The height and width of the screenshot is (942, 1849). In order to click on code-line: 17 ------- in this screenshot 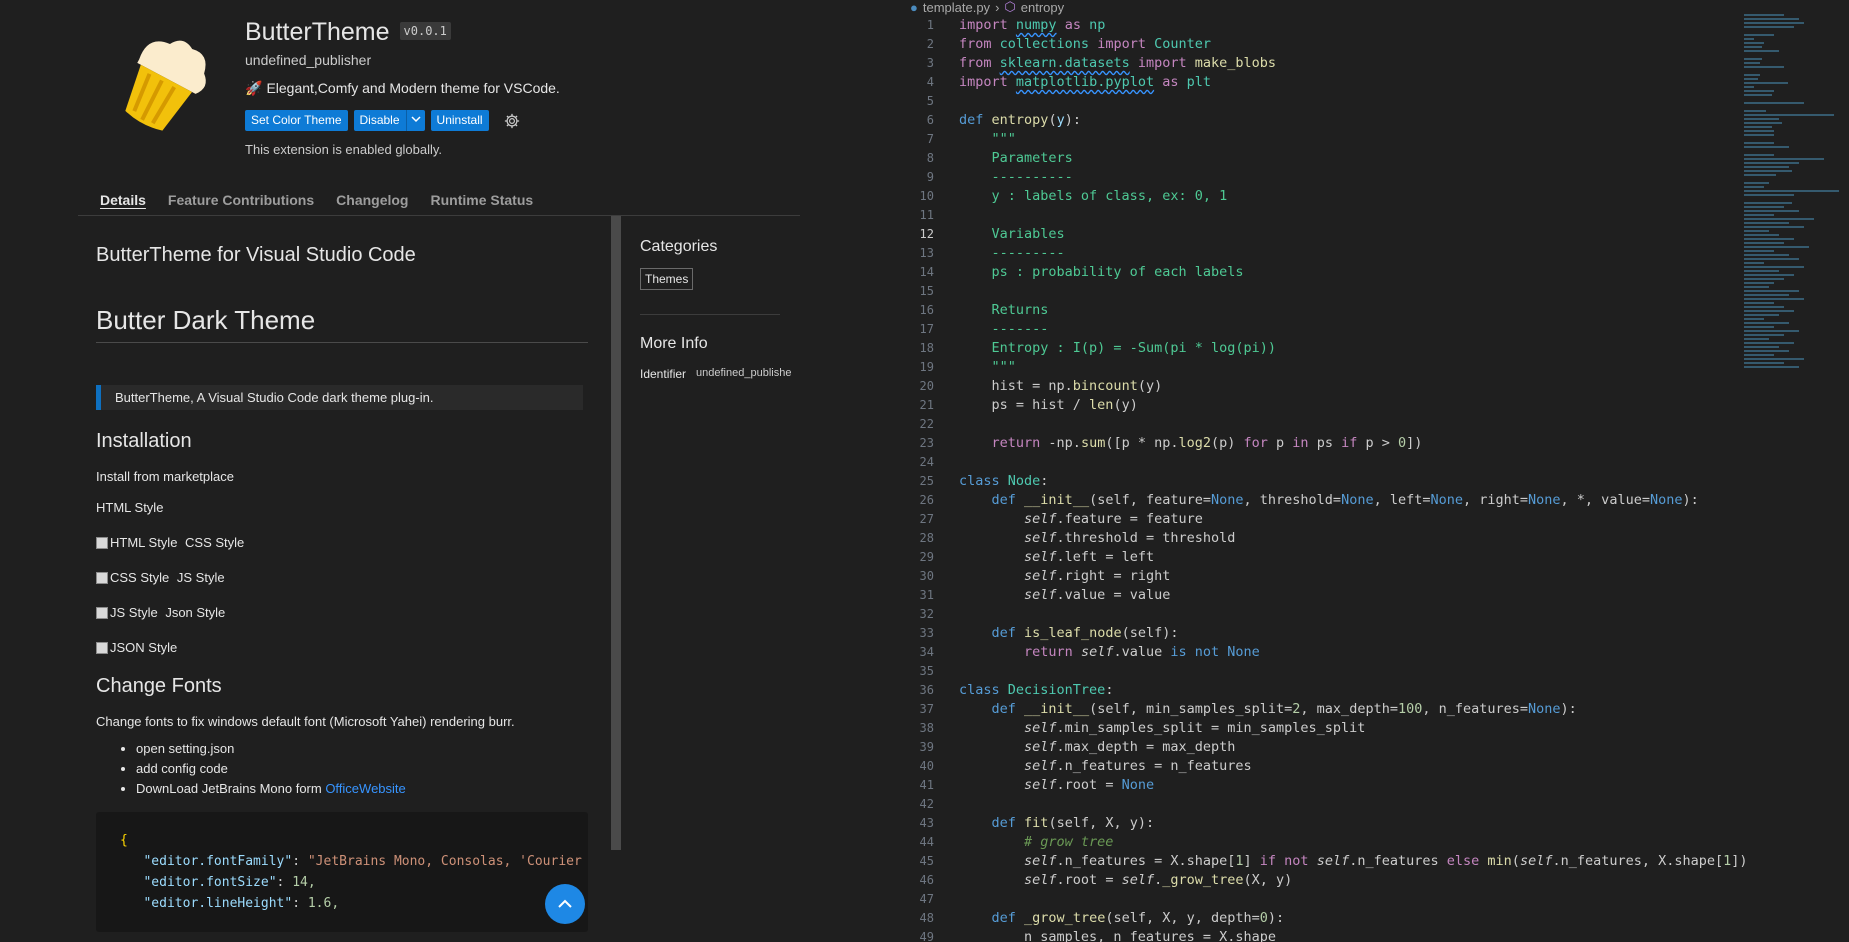, I will do `click(1322, 329)`.